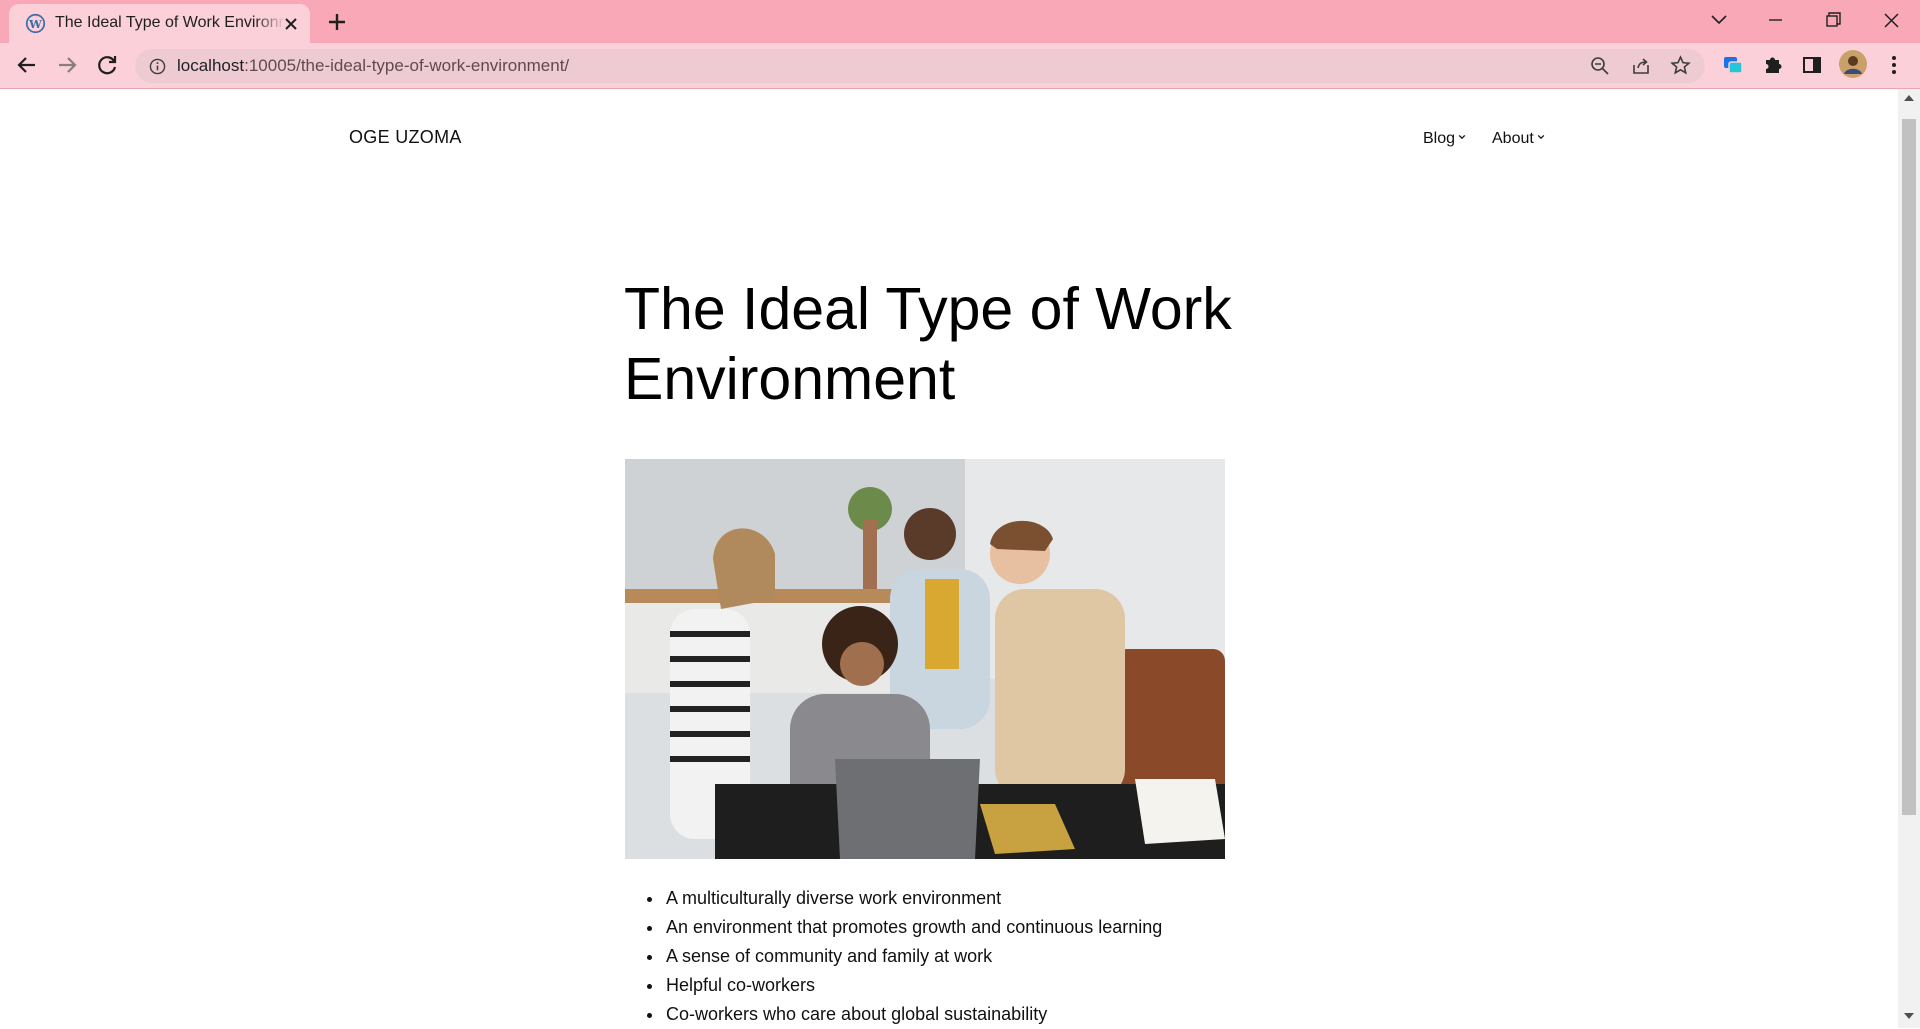 The image size is (1920, 1029). I want to click on minimize-icon, so click(1775, 21).